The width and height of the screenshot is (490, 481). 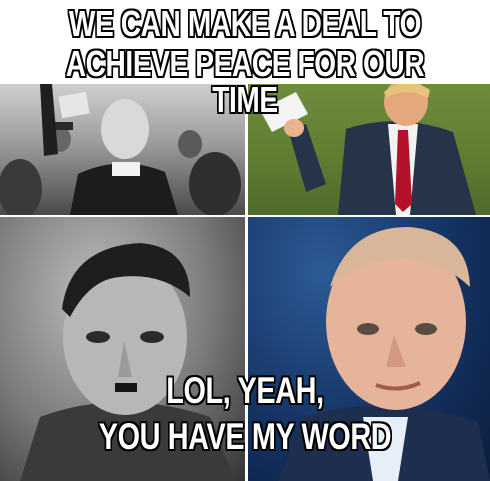 I want to click on hand, so click(x=294, y=128).